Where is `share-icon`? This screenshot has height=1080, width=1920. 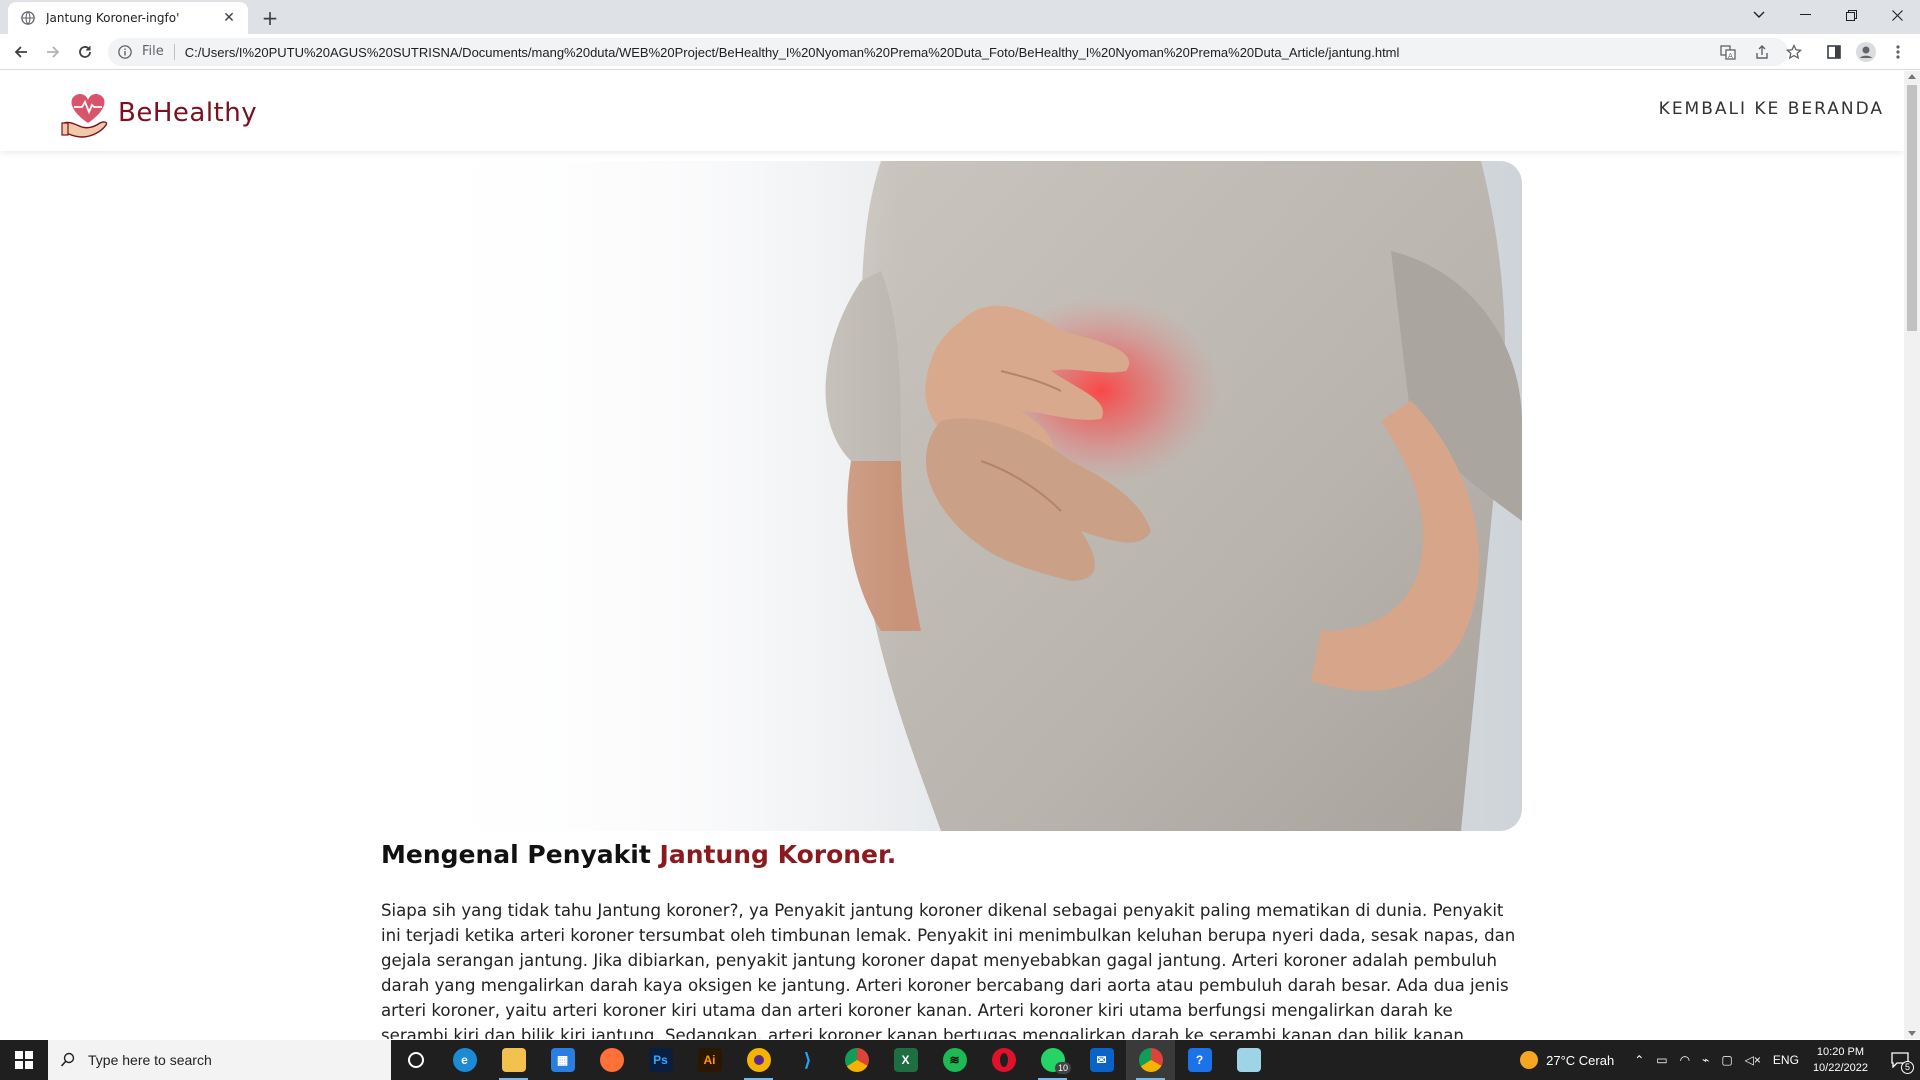 share-icon is located at coordinates (1762, 52).